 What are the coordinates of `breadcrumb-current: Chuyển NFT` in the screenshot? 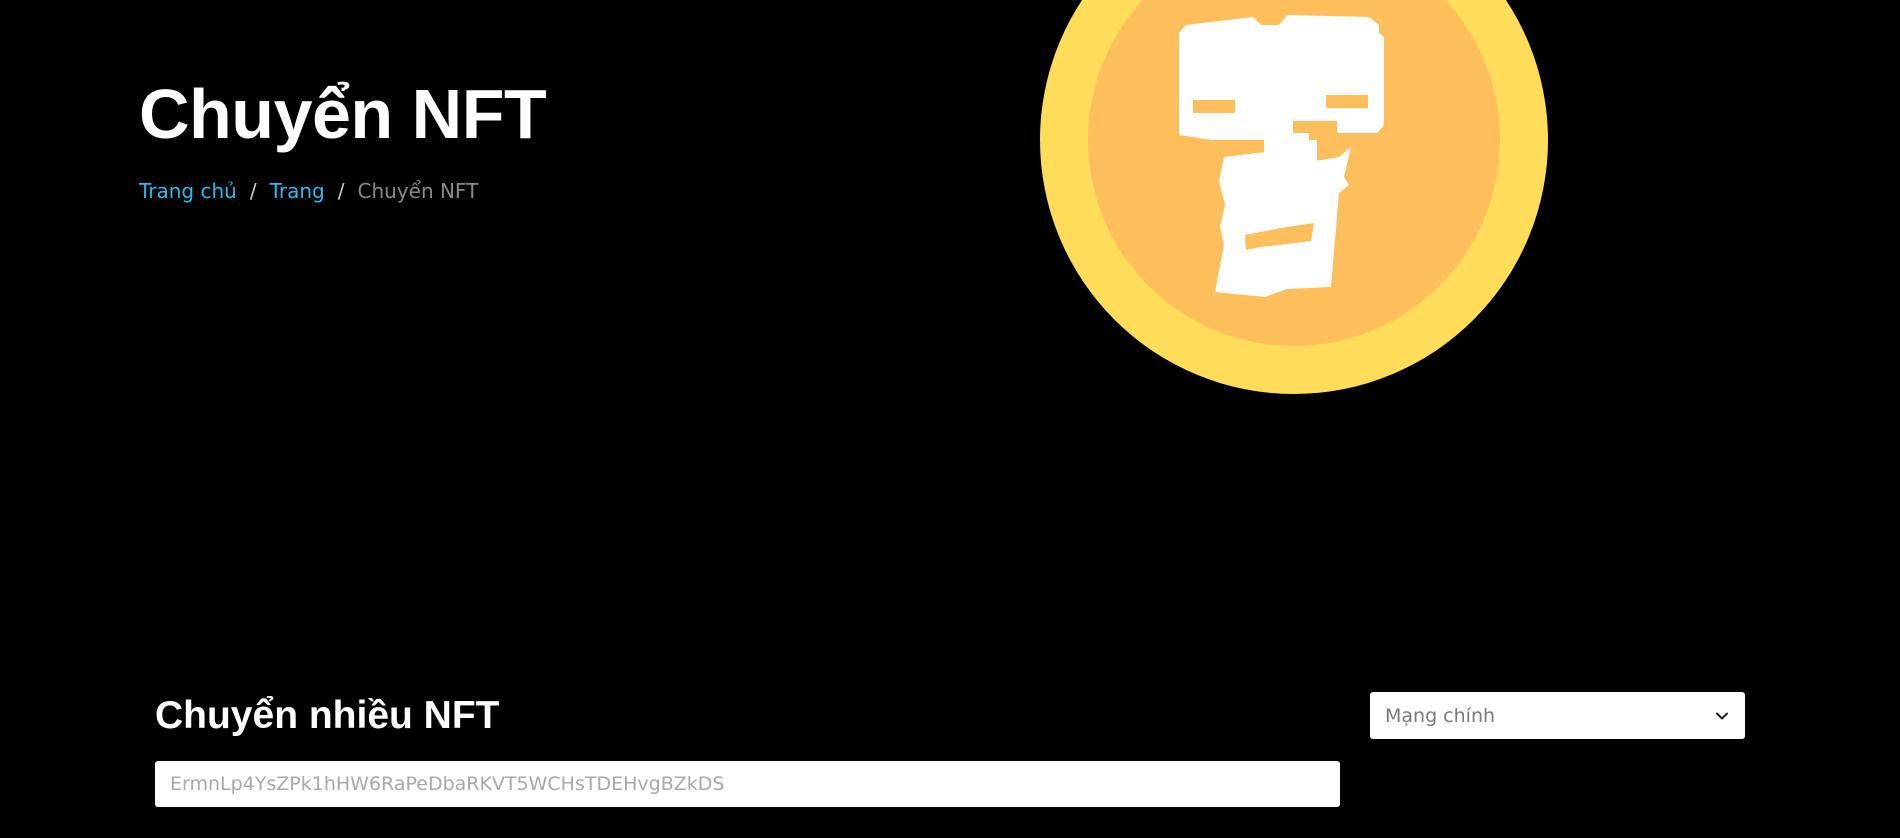 It's located at (418, 191).